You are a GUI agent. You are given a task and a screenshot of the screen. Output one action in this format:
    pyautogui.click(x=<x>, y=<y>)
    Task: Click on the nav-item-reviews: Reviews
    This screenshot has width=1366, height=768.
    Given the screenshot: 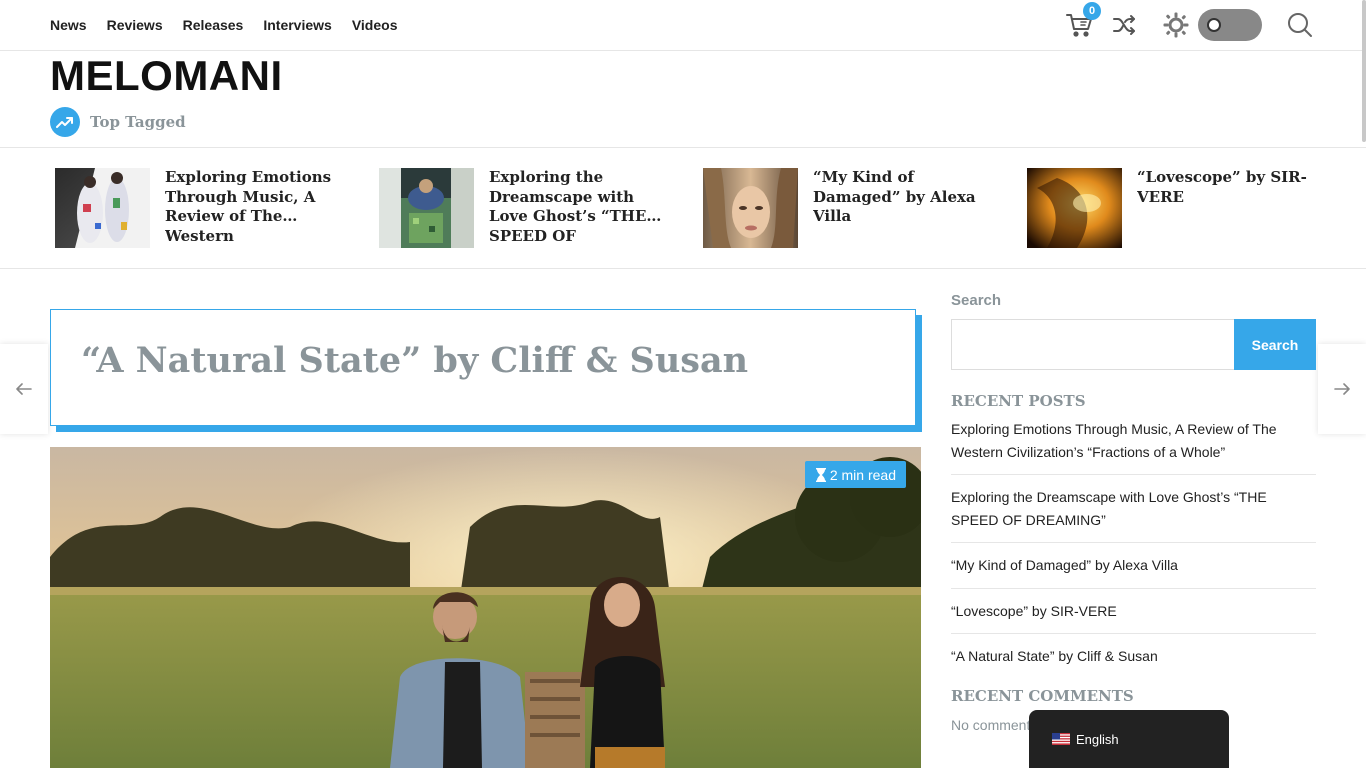 What is the action you would take?
    pyautogui.click(x=135, y=25)
    